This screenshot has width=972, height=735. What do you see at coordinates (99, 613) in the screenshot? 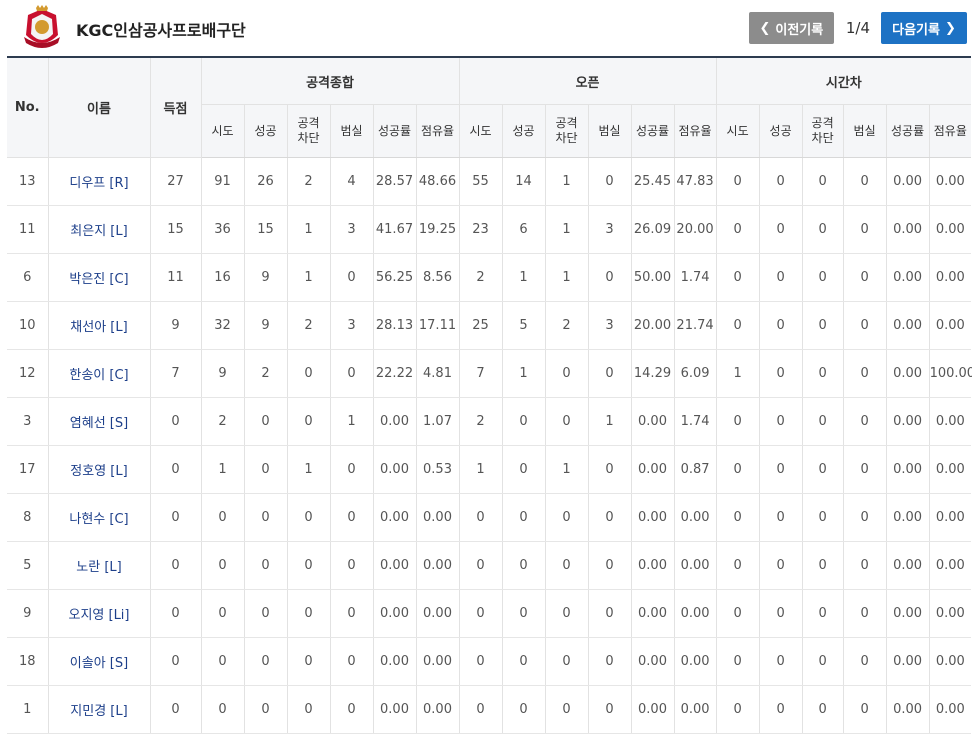
I see `player-name-link: 오지영 [Li]` at bounding box center [99, 613].